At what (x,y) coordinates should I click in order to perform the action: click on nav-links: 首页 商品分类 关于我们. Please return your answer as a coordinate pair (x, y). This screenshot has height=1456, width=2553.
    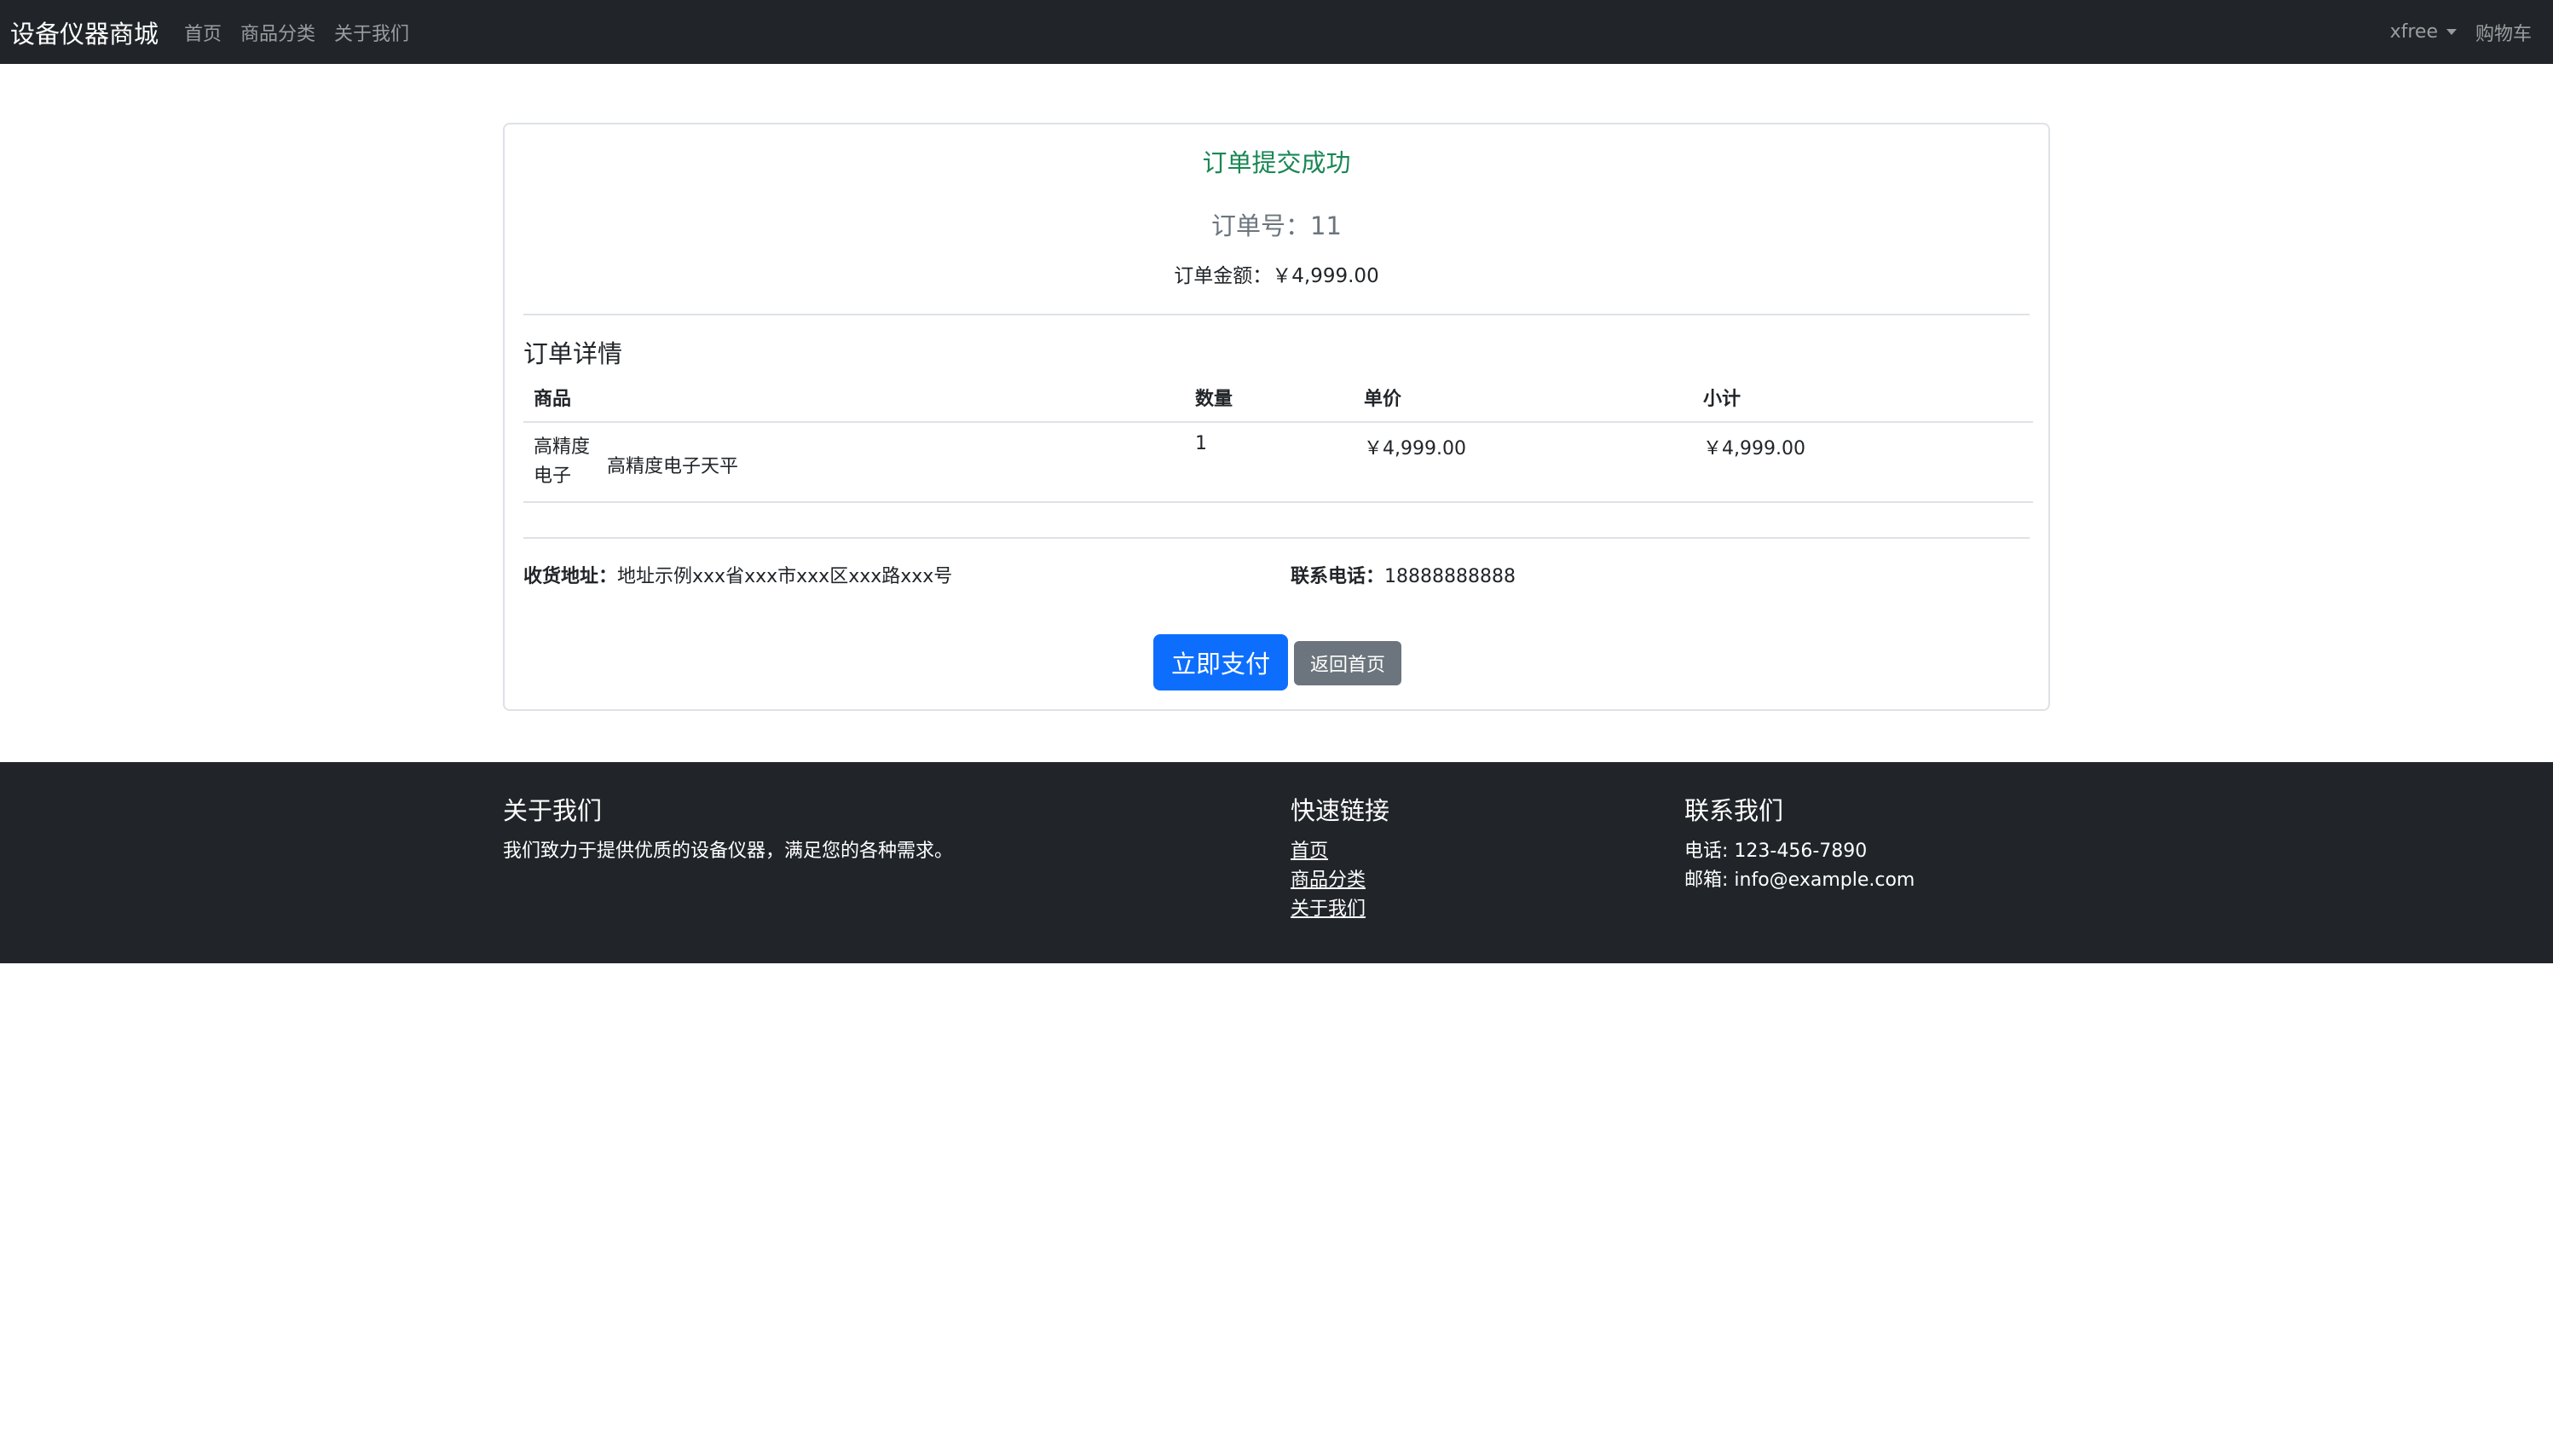
    Looking at the image, I should click on (296, 32).